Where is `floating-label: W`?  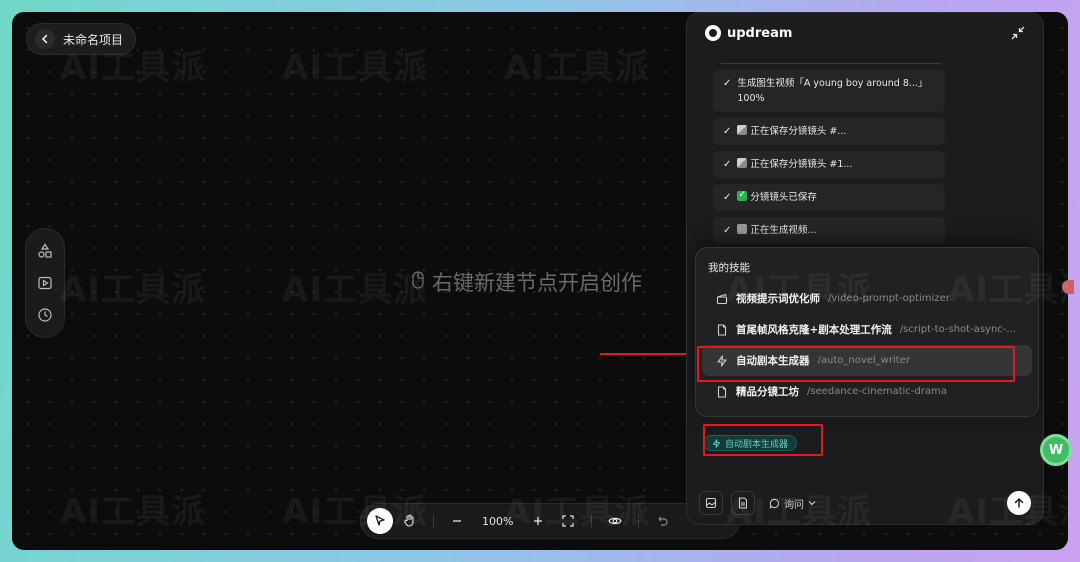
floating-label: W is located at coordinates (1056, 450).